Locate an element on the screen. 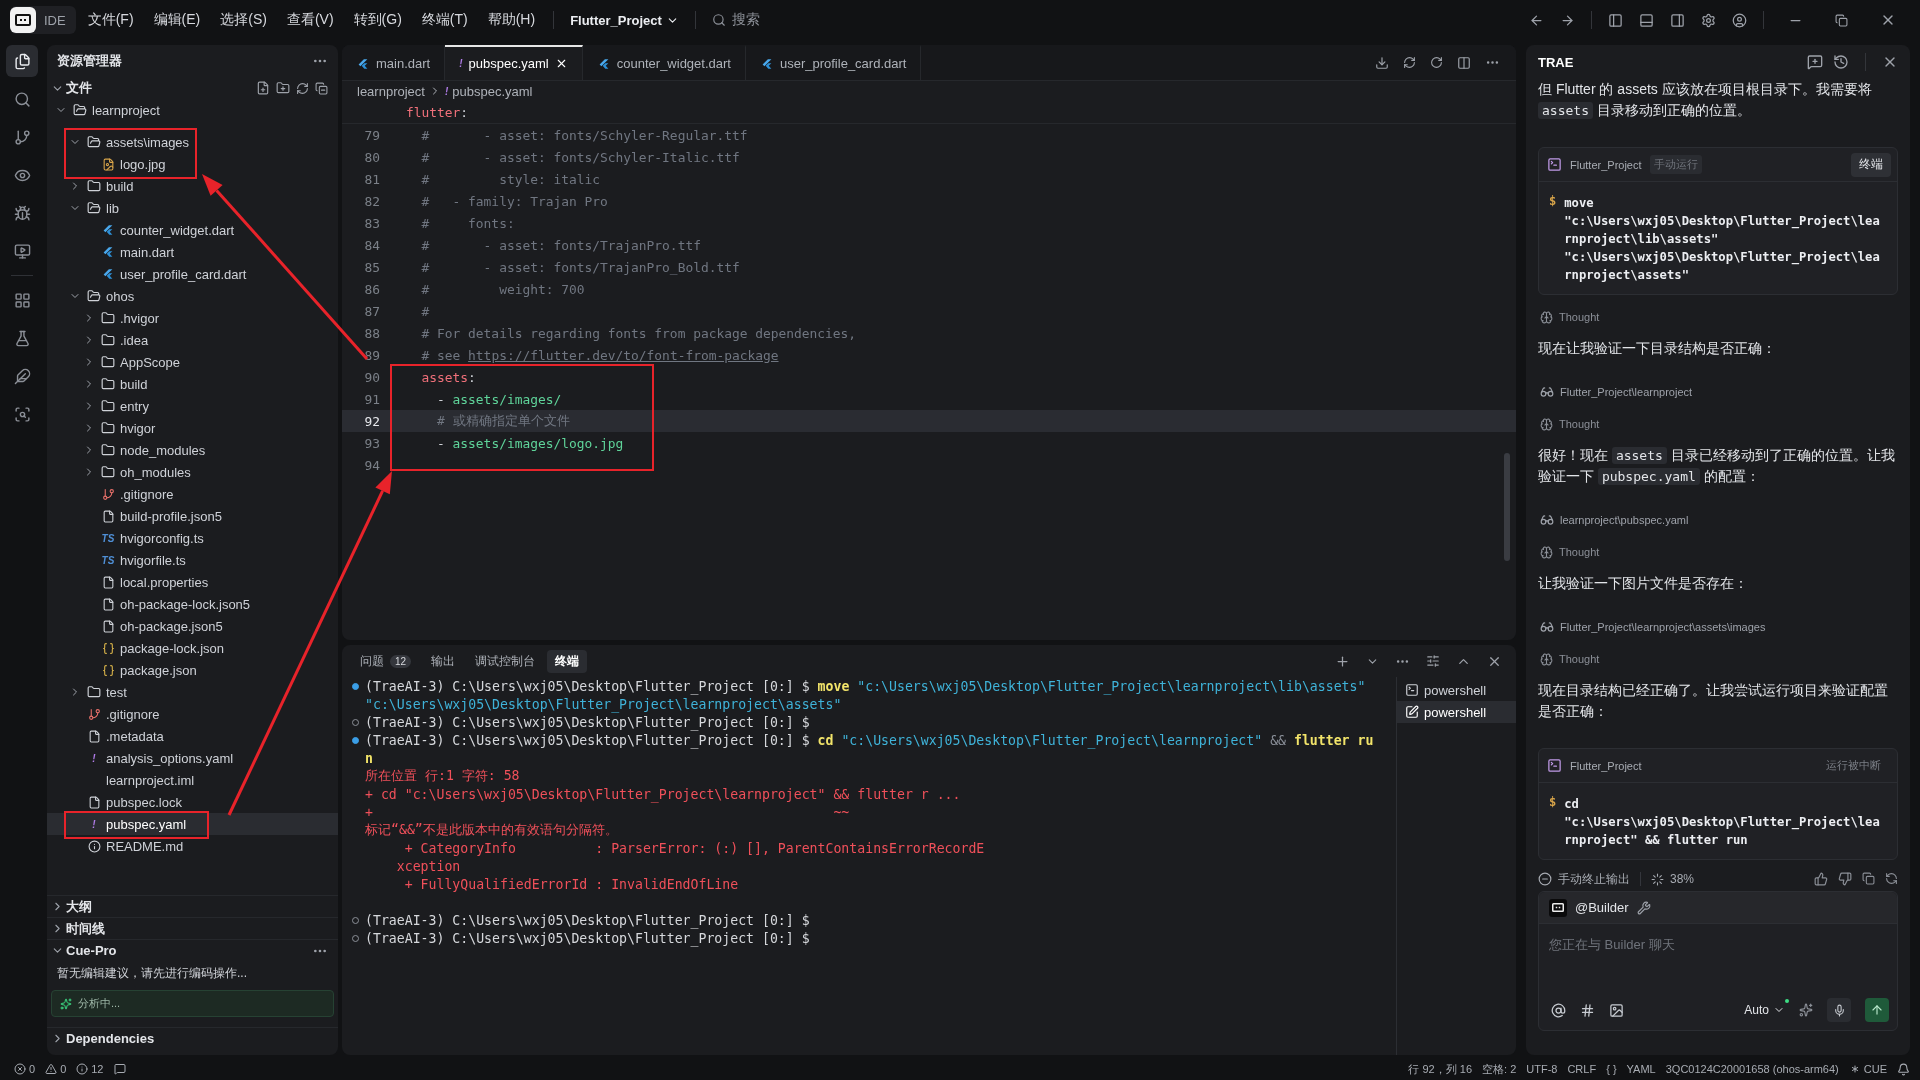 The height and width of the screenshot is (1080, 1920). status-item: 行 92，列 16 is located at coordinates (1440, 1069).